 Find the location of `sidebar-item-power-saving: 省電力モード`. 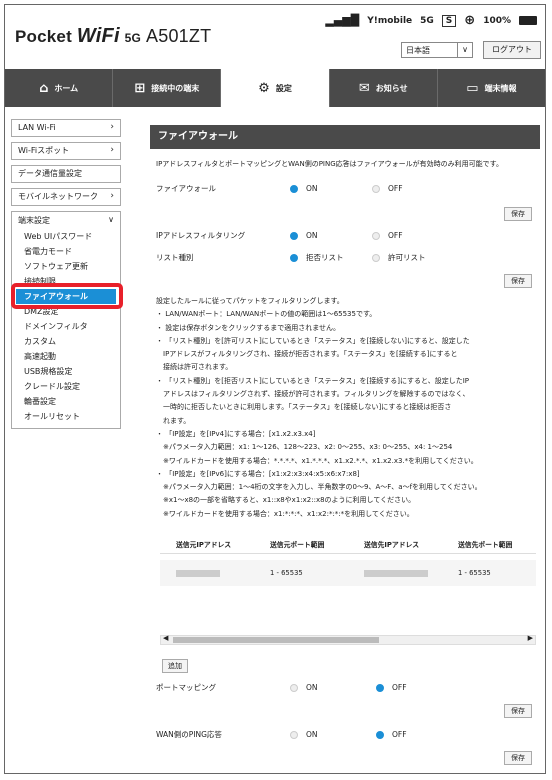

sidebar-item-power-saving: 省電力モード is located at coordinates (66, 251).